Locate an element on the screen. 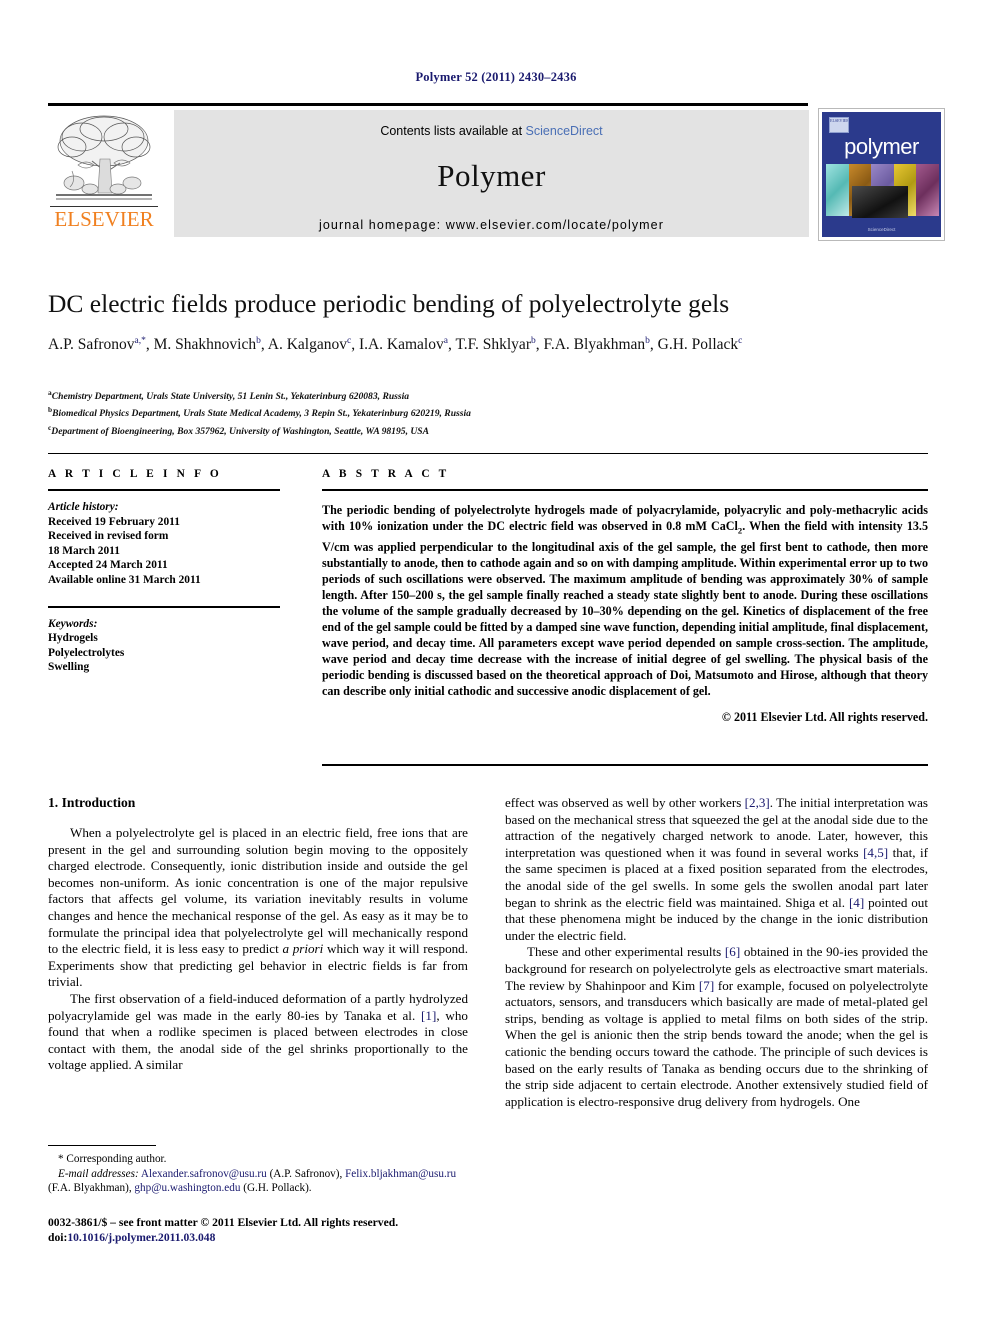  reference-link-1: [1] is located at coordinates (428, 1015).